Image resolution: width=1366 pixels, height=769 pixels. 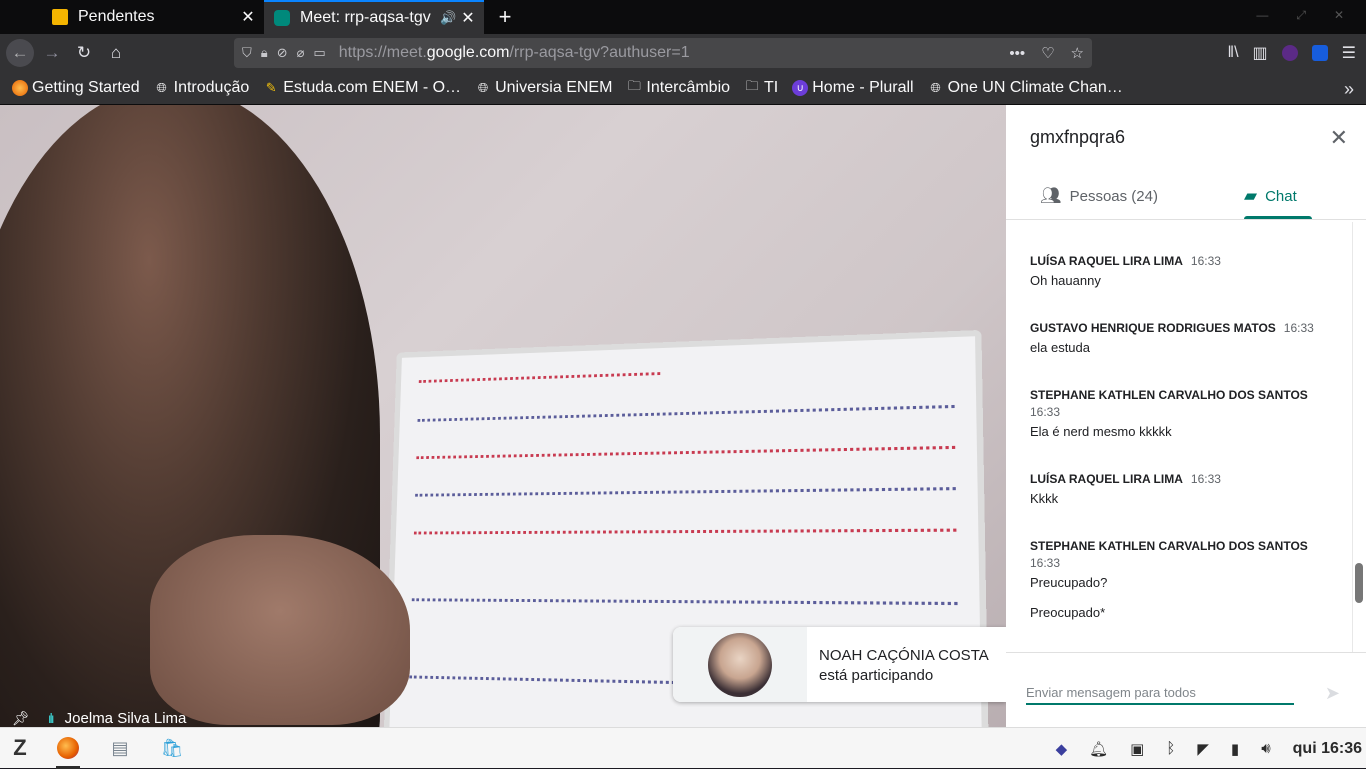 I want to click on battery-icon: ▮, so click(x=1235, y=749).